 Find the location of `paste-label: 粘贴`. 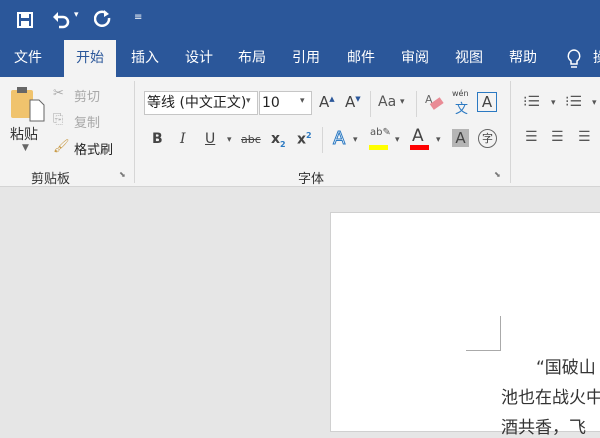

paste-label: 粘贴 is located at coordinates (24, 134).